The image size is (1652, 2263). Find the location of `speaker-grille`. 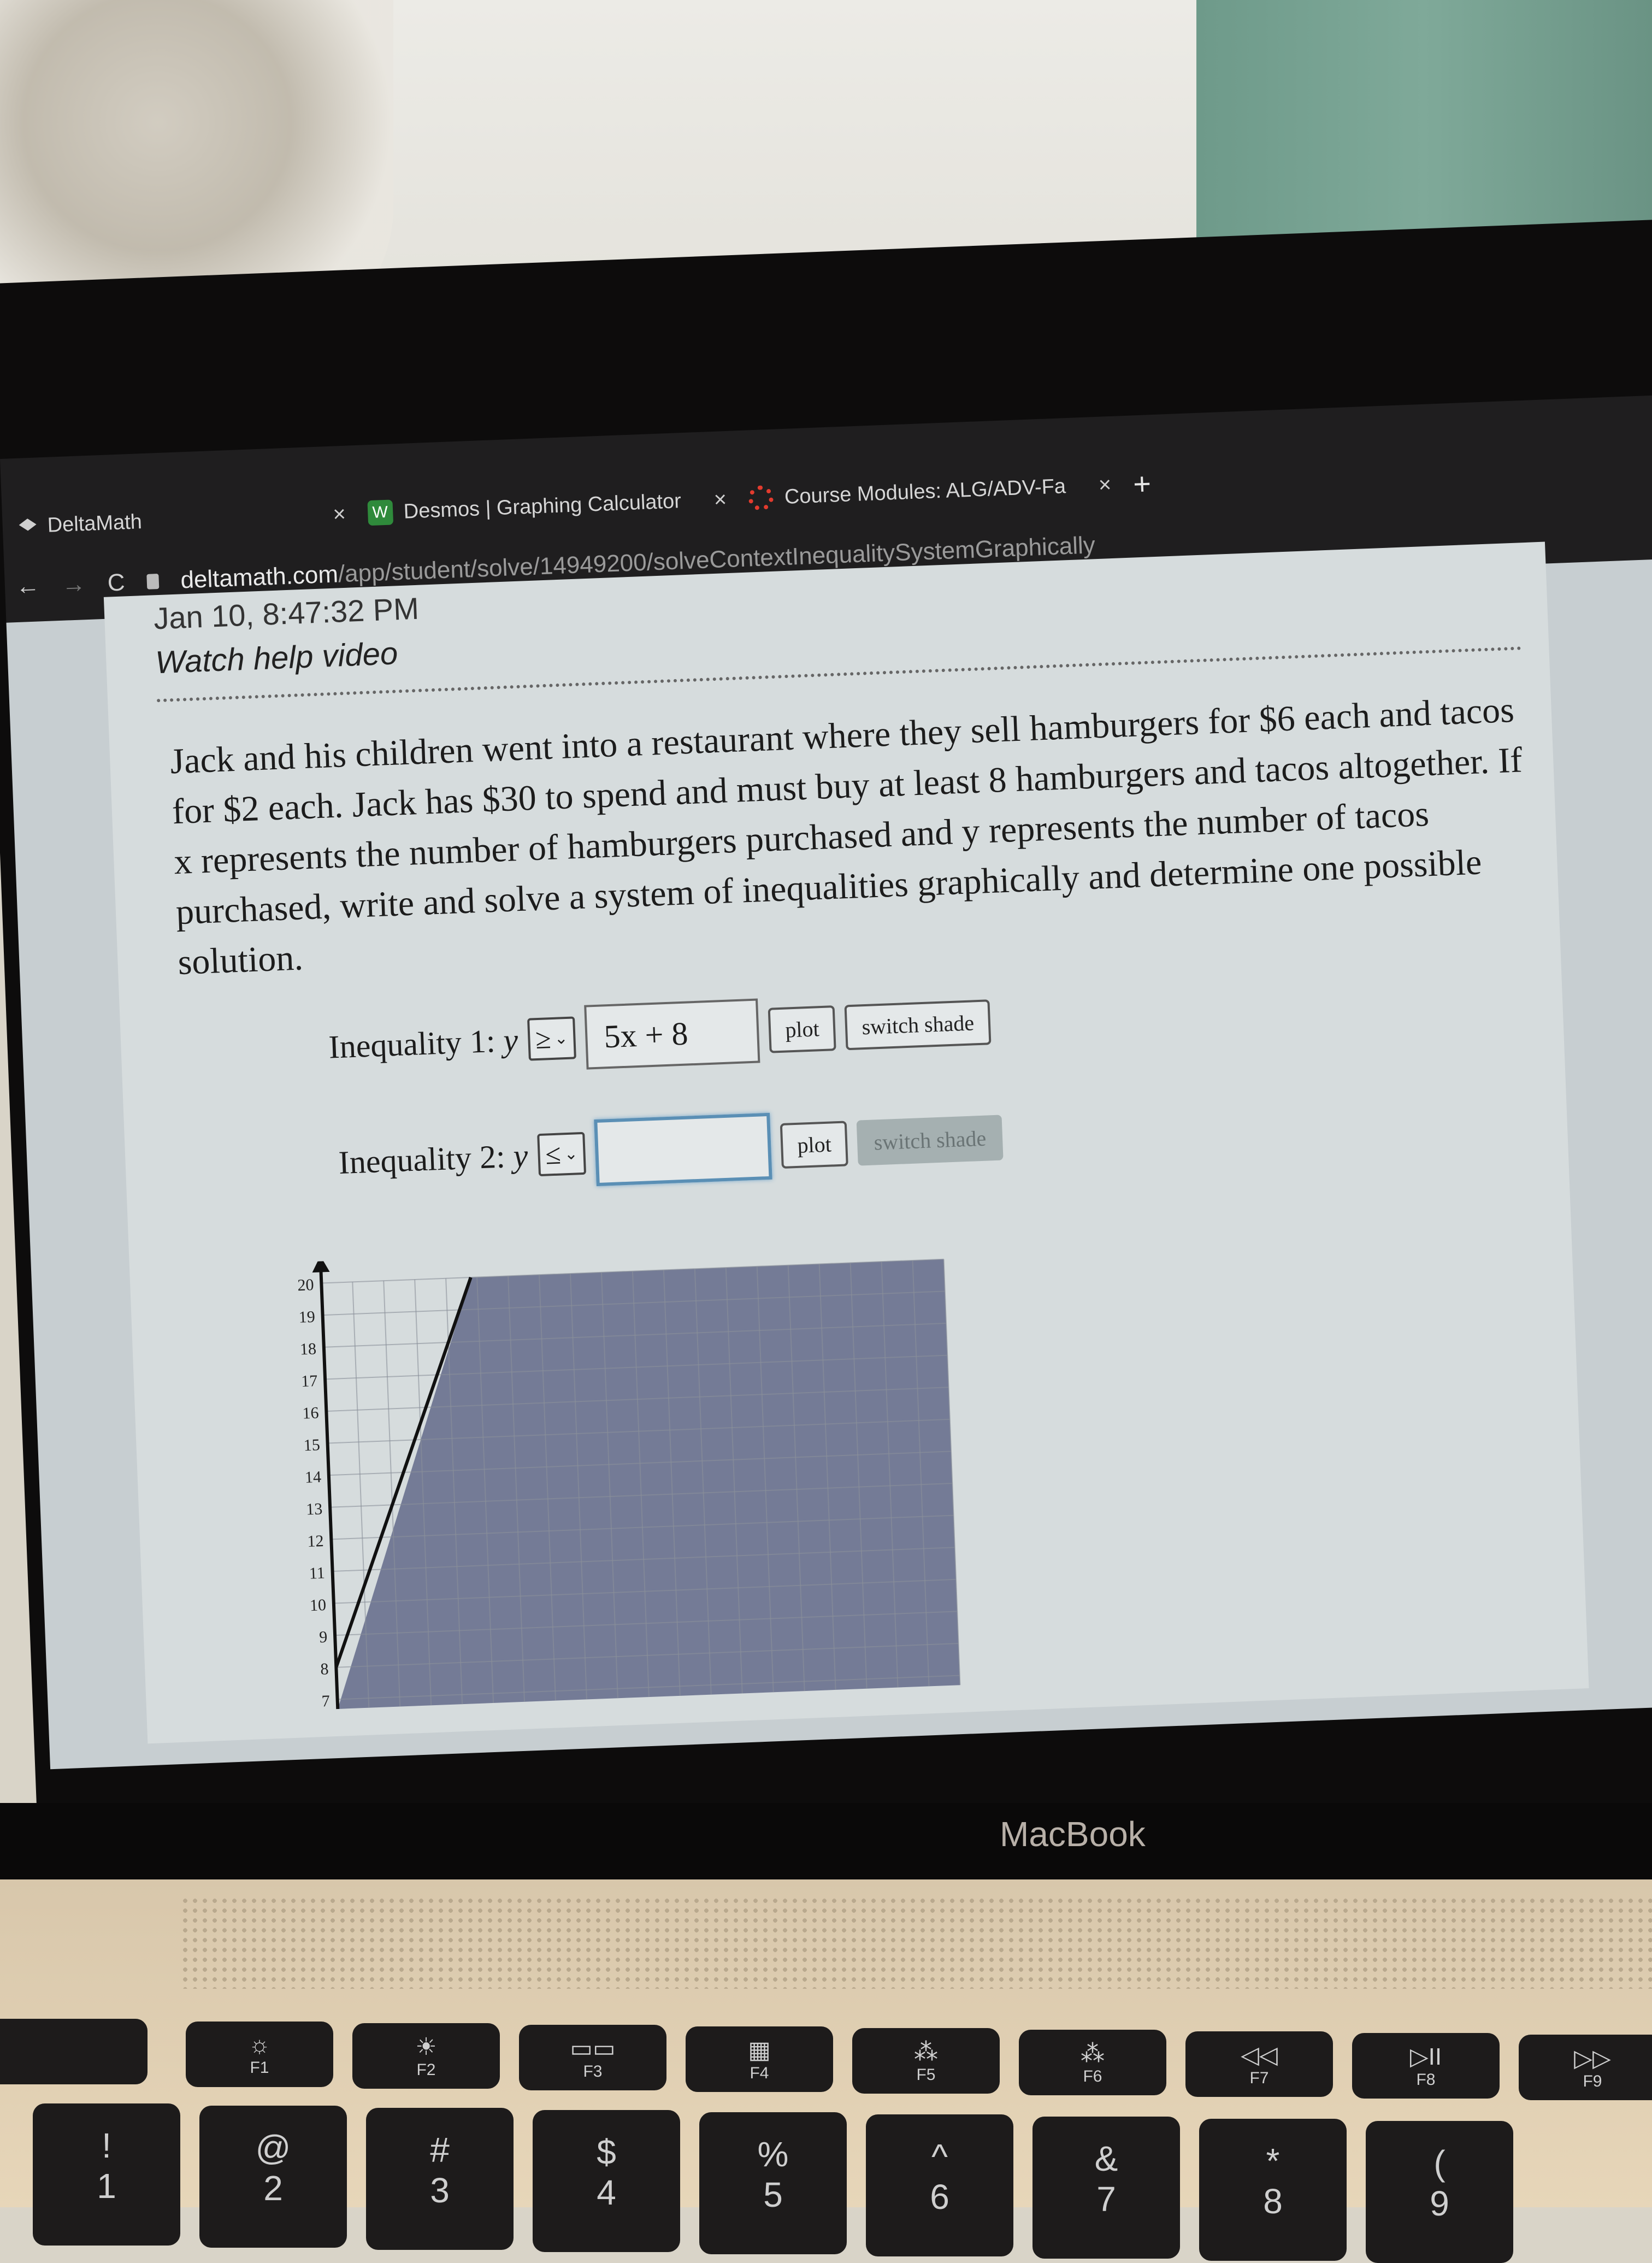

speaker-grille is located at coordinates (916, 1942).